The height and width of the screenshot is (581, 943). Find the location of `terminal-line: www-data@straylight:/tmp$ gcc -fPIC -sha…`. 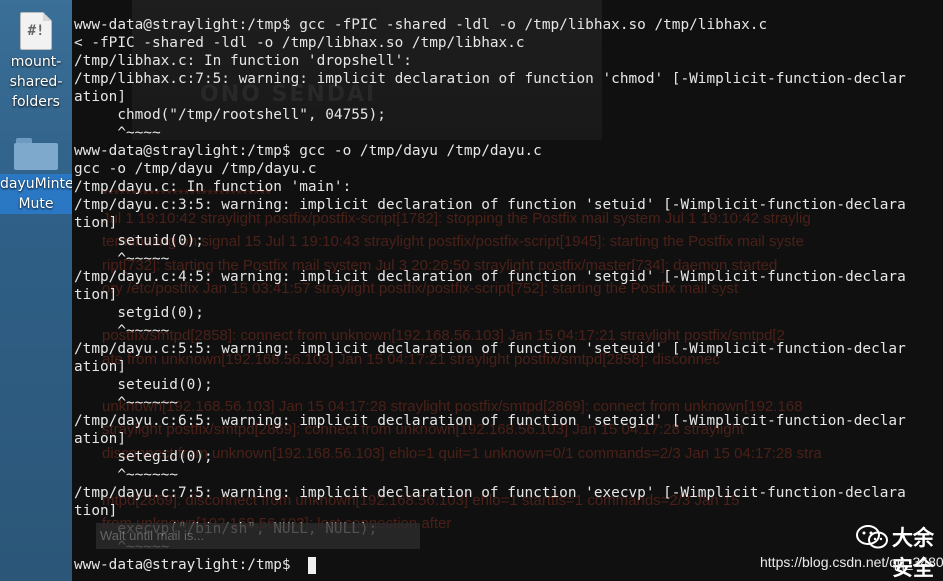

terminal-line: www-data@straylight:/tmp$ gcc -fPIC -sha… is located at coordinates (421, 25).